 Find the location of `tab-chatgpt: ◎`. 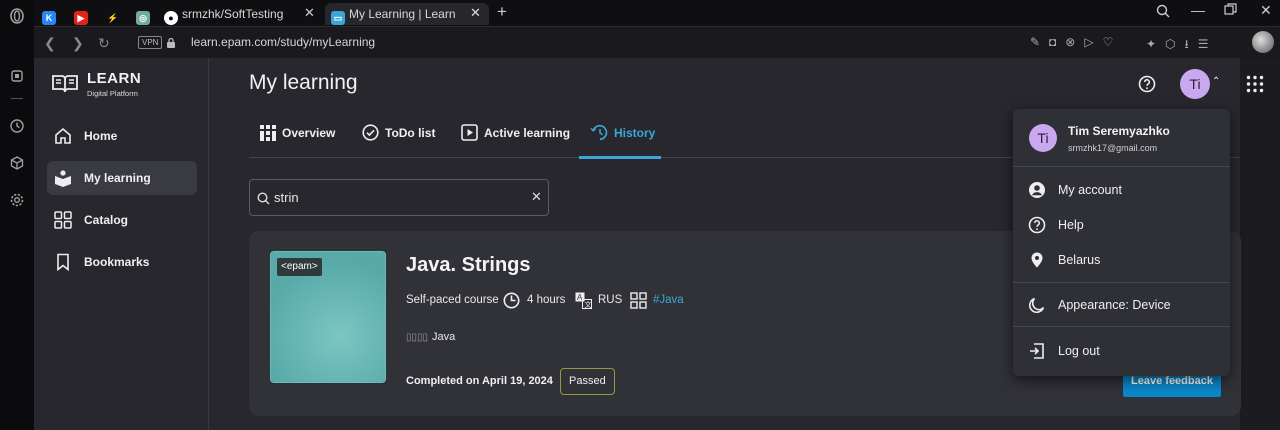

tab-chatgpt: ◎ is located at coordinates (146, 14).